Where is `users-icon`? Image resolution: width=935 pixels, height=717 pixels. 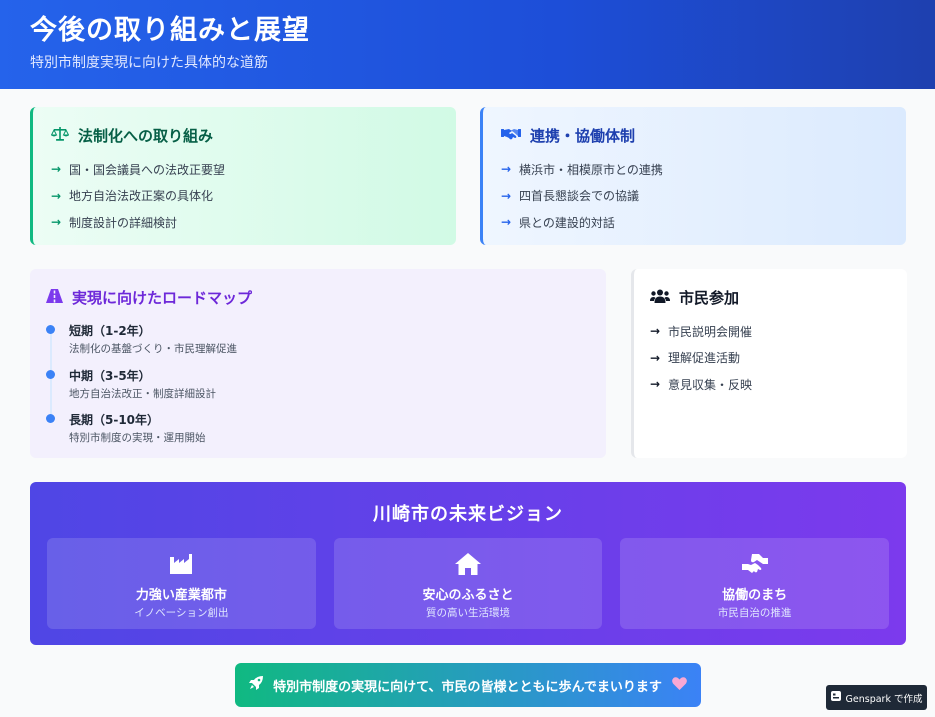
users-icon is located at coordinates (660, 298).